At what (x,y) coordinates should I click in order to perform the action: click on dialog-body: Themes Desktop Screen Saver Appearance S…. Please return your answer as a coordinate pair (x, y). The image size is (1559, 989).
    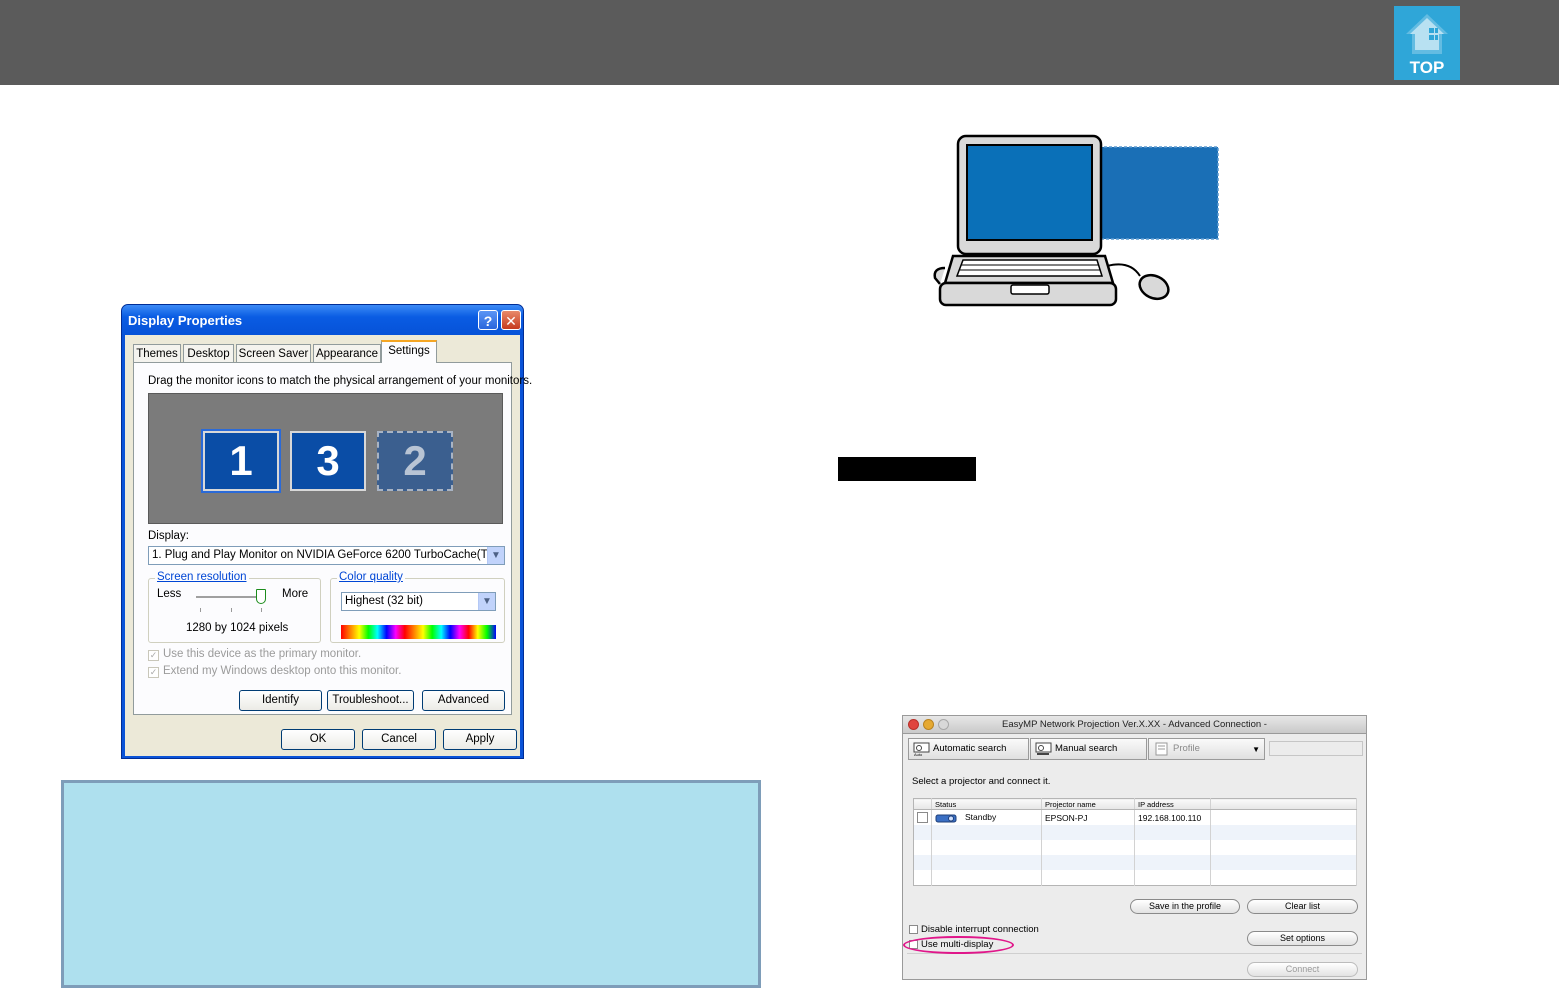
    Looking at the image, I should click on (328, 545).